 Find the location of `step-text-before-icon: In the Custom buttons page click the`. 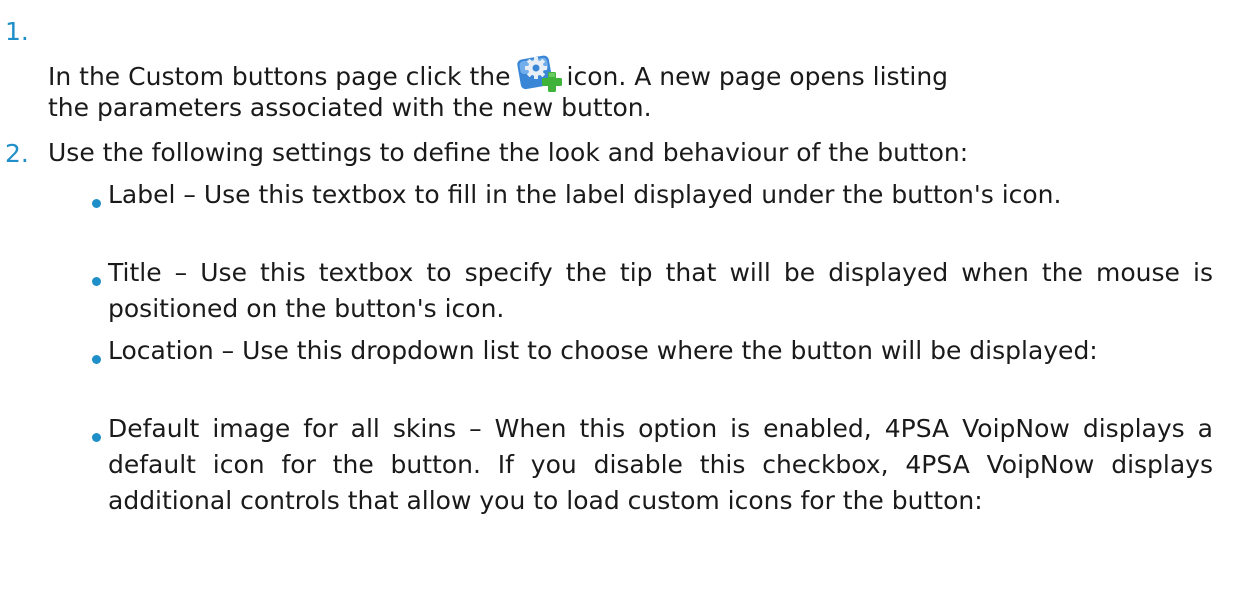

step-text-before-icon: In the Custom buttons page click the is located at coordinates (279, 76).